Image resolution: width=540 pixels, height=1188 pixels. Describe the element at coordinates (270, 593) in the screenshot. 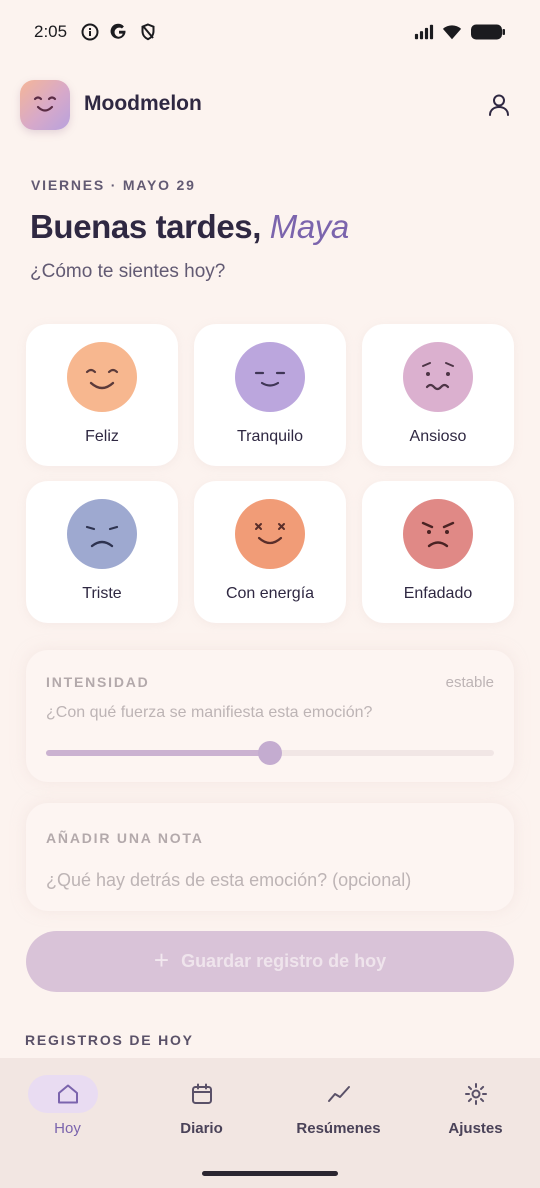

I see `mood-label: Con energía` at that location.